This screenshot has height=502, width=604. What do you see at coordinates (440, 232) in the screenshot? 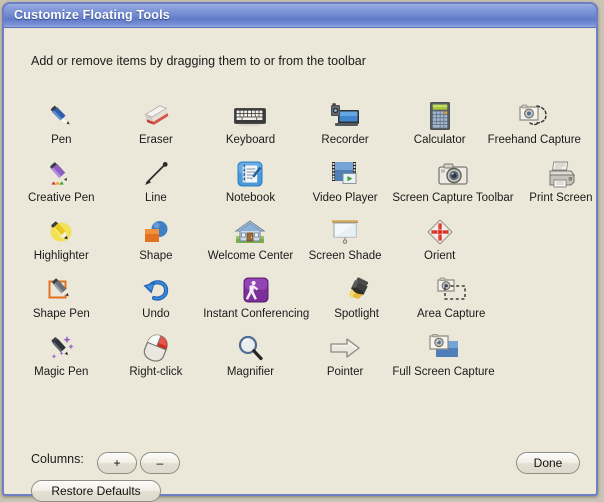
I see `orient-icon` at bounding box center [440, 232].